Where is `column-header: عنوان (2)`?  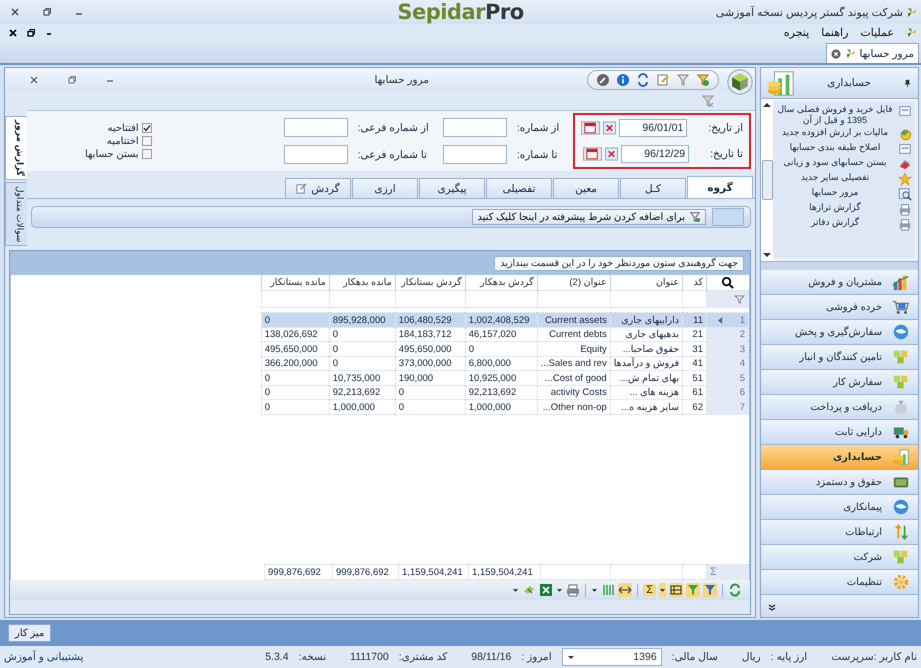 column-header: عنوان (2) is located at coordinates (573, 283).